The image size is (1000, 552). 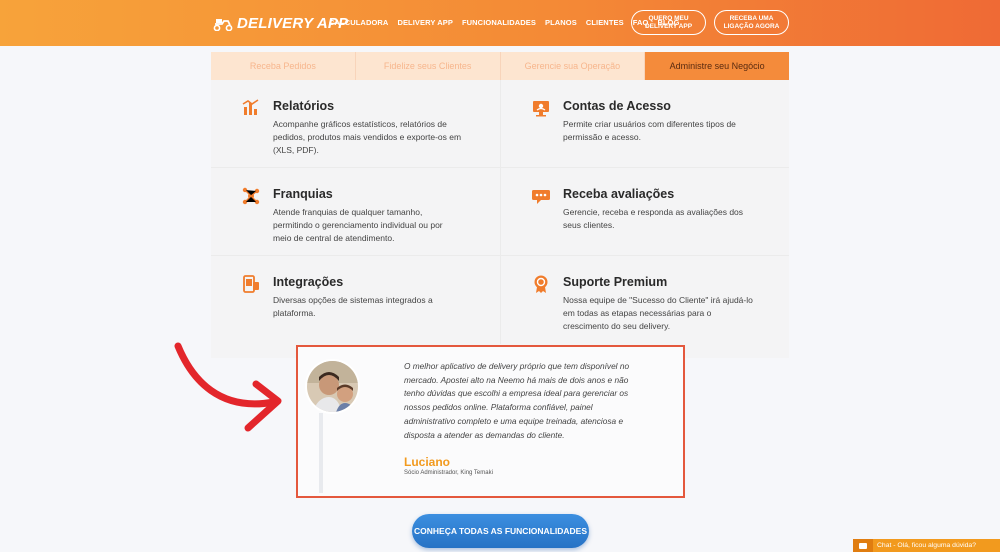 I want to click on chat-widget: Chat - Olá, ficou alguma dúvida?, so click(x=926, y=545).